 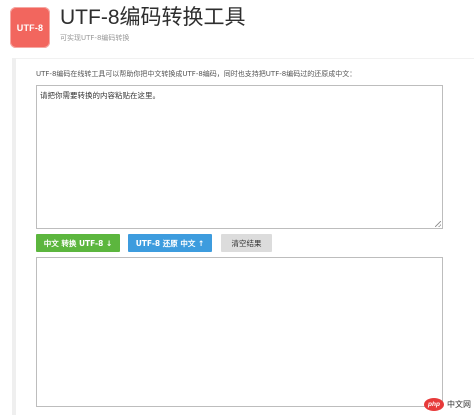 I want to click on clear-result-button: 清空结果, so click(x=246, y=243).